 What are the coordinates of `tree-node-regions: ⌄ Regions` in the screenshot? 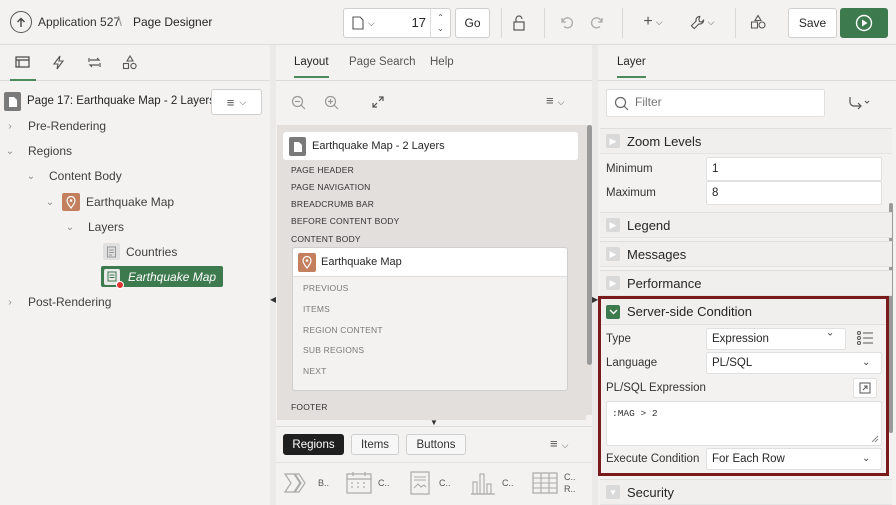 It's located at (38, 151).